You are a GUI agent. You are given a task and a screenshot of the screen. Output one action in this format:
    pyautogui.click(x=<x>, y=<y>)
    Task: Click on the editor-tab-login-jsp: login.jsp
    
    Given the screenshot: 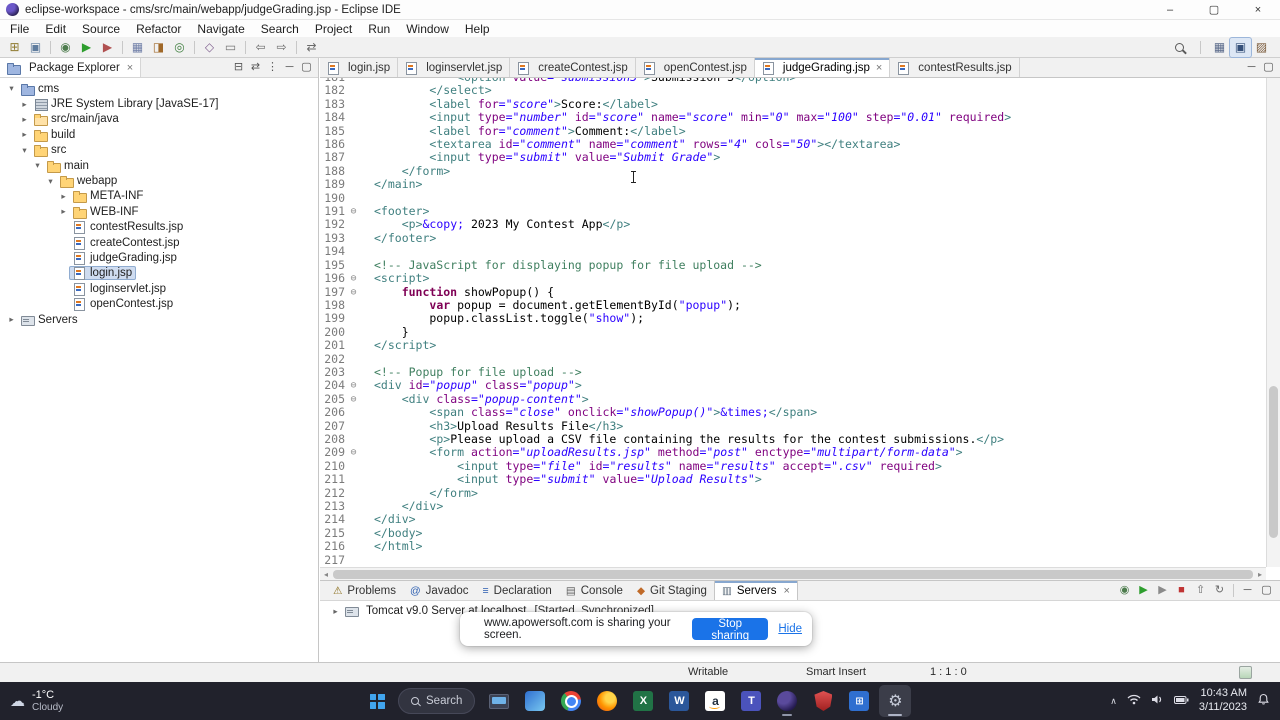 What is the action you would take?
    pyautogui.click(x=359, y=67)
    